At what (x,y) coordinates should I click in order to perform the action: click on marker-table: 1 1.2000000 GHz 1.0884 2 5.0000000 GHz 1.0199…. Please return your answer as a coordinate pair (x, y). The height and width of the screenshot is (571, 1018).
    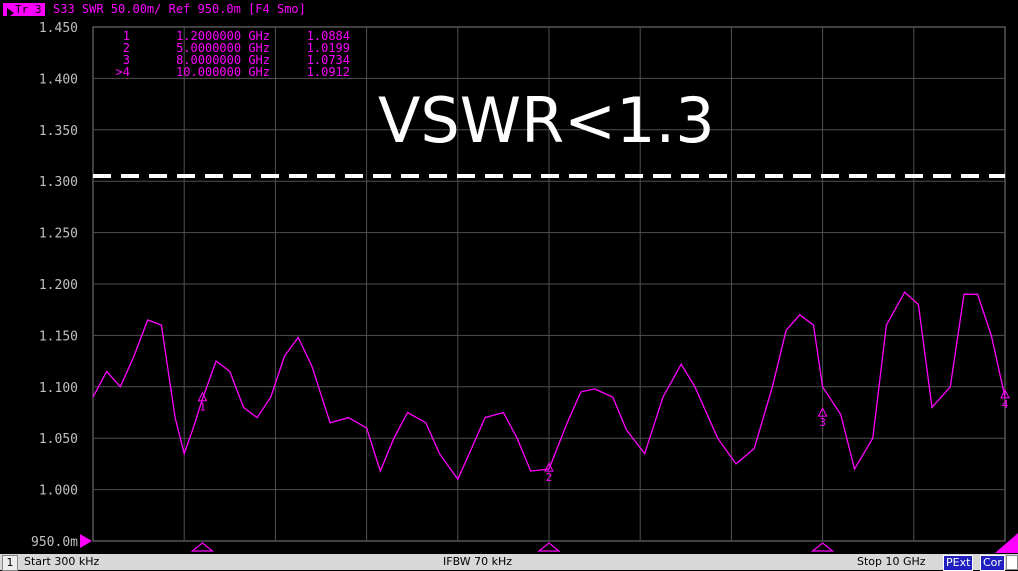
    Looking at the image, I should click on (225, 54).